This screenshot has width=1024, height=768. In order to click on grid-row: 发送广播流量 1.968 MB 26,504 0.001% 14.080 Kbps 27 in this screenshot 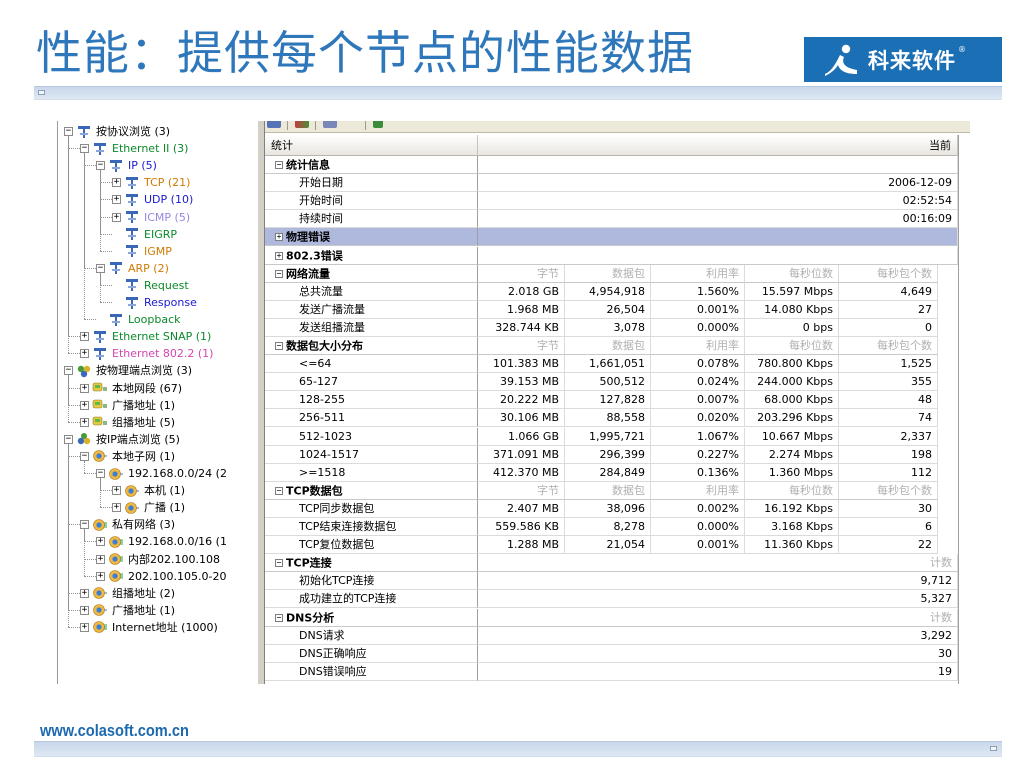, I will do `click(611, 309)`.